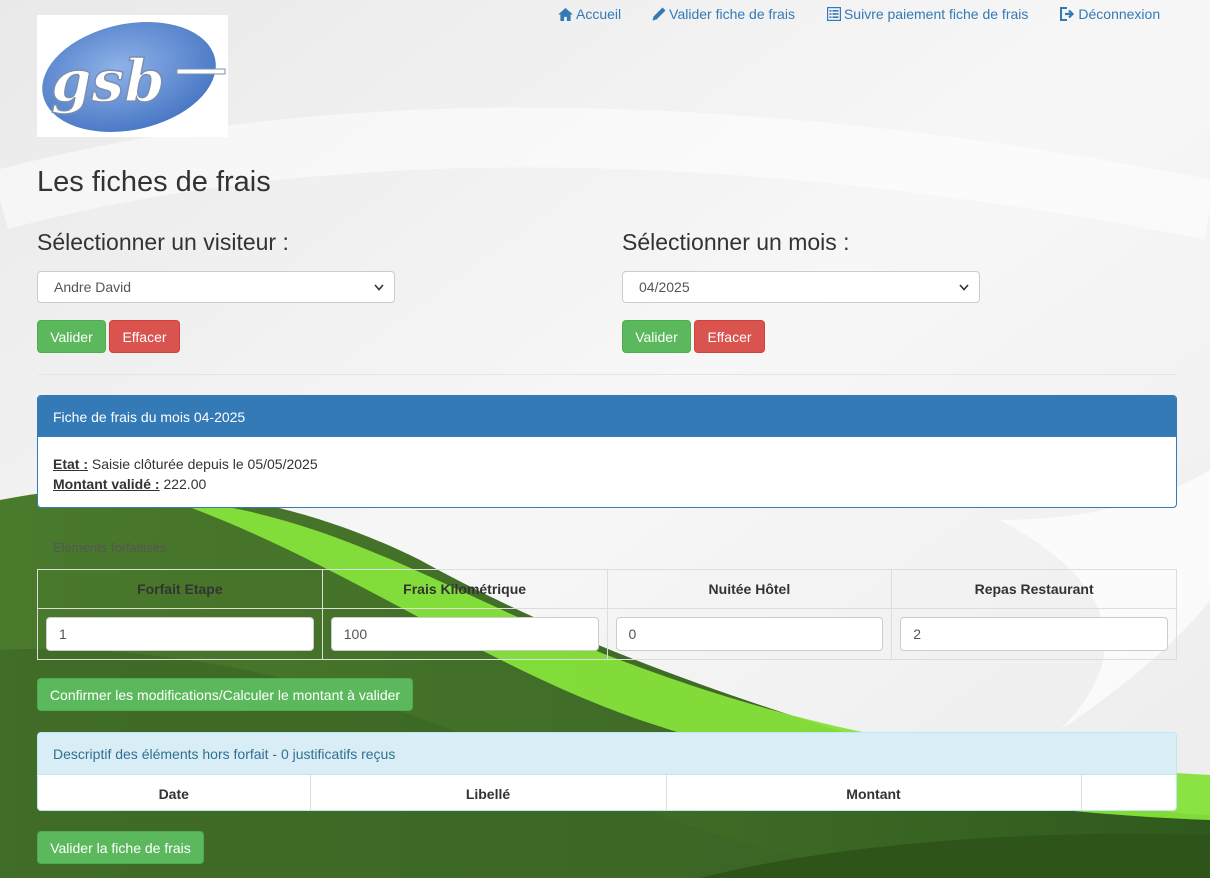  What do you see at coordinates (1034, 589) in the screenshot?
I see `forfait-header-repas: Repas Restaurant` at bounding box center [1034, 589].